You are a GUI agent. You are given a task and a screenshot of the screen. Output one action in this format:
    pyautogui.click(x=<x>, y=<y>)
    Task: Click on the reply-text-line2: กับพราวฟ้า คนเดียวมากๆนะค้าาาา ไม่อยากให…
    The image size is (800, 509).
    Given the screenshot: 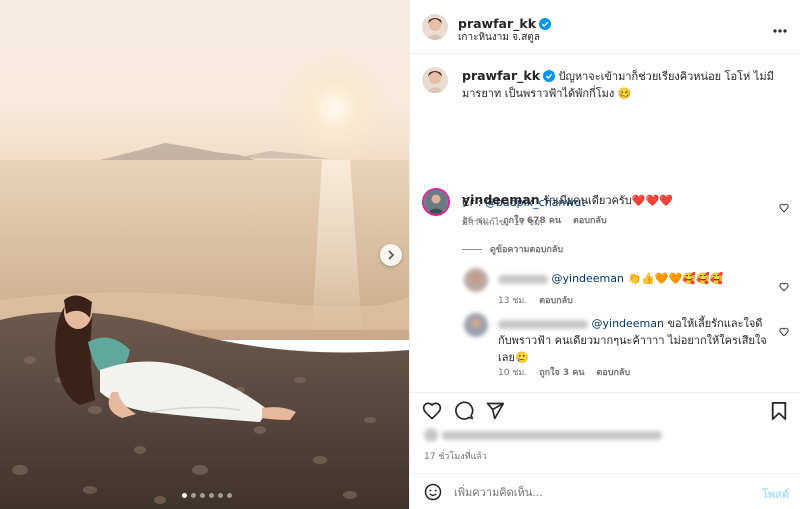 What is the action you would take?
    pyautogui.click(x=632, y=340)
    